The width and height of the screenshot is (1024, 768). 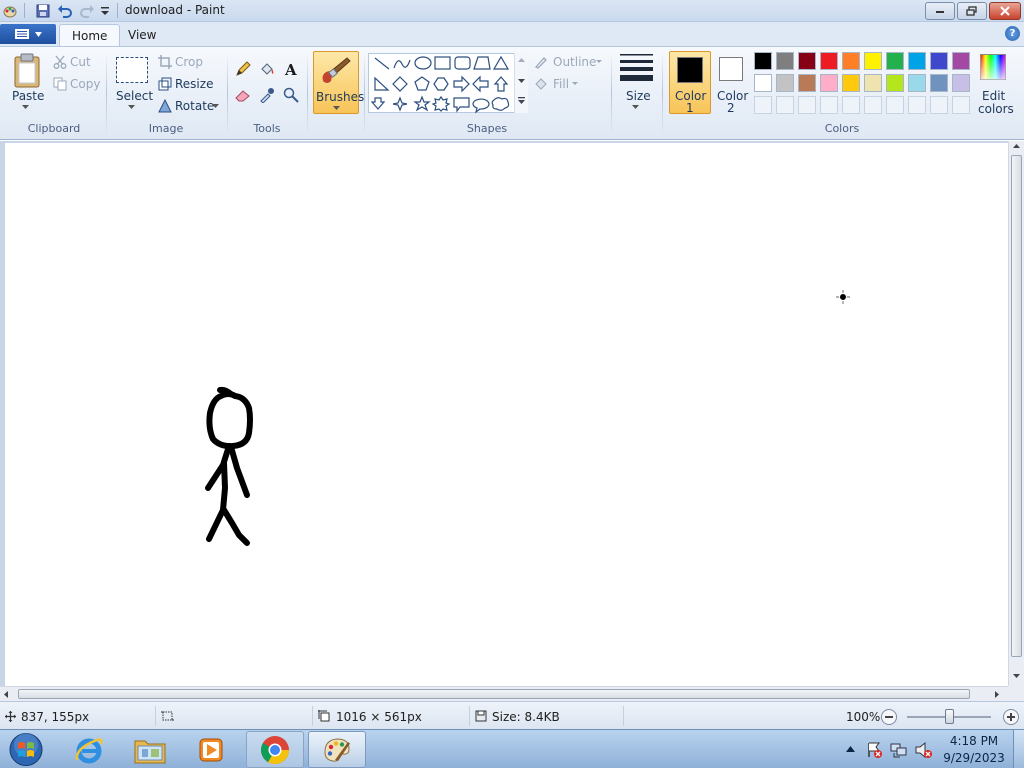 What do you see at coordinates (229, 466) in the screenshot?
I see `canvas-drawing` at bounding box center [229, 466].